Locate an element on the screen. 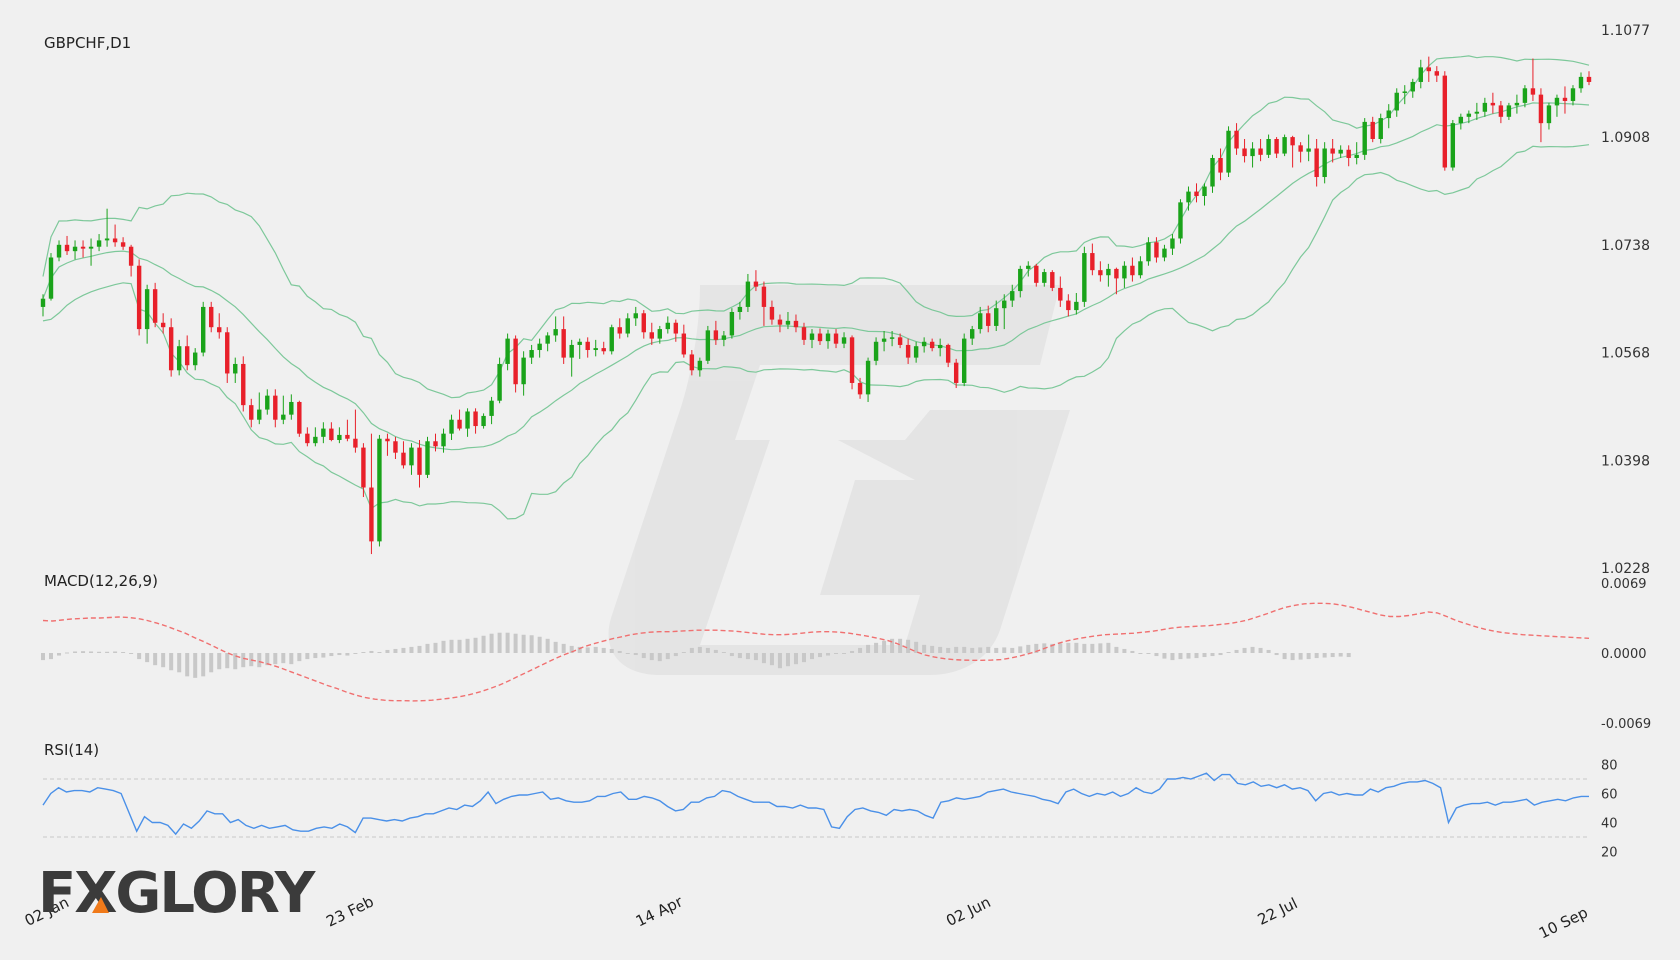 This screenshot has height=960, width=1680. rsi-y-tick-label: 80 is located at coordinates (1609, 766).